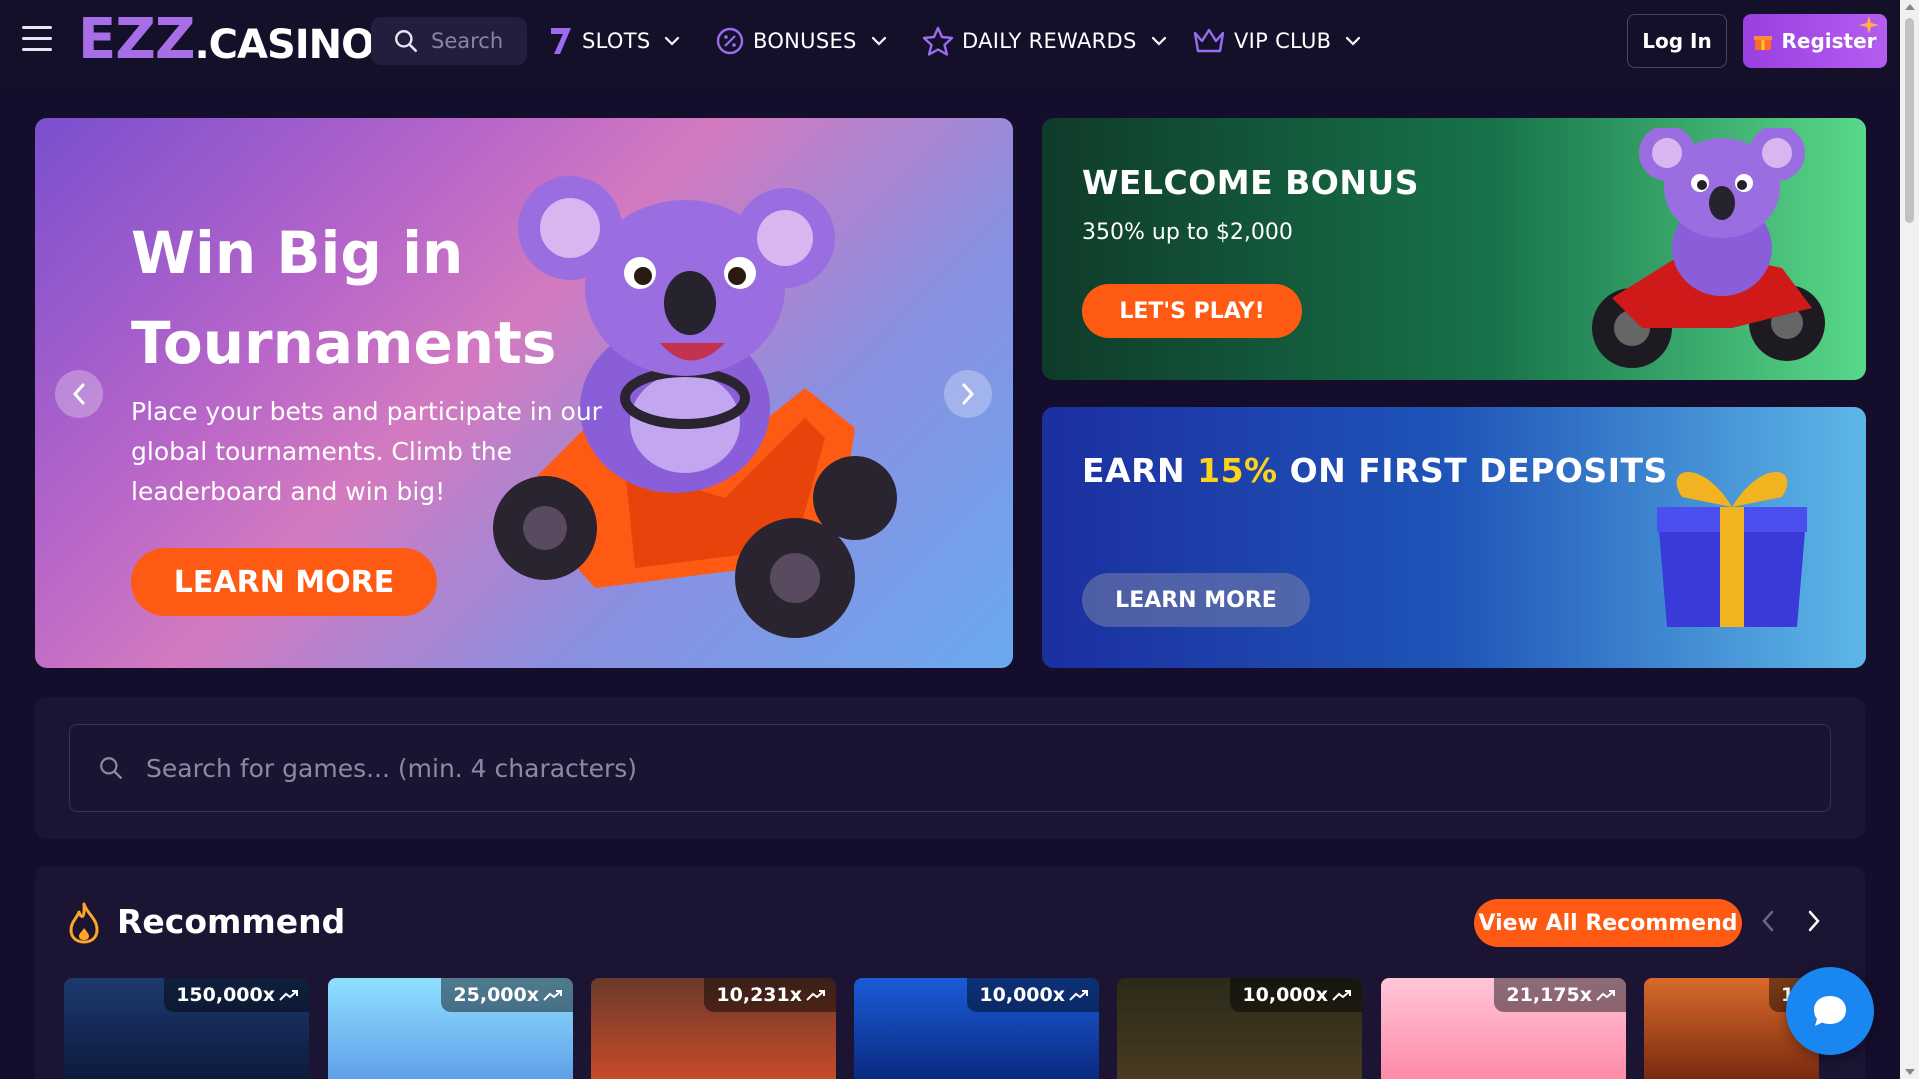 The image size is (1919, 1079). I want to click on nav-slots: SLOTS, so click(614, 41).